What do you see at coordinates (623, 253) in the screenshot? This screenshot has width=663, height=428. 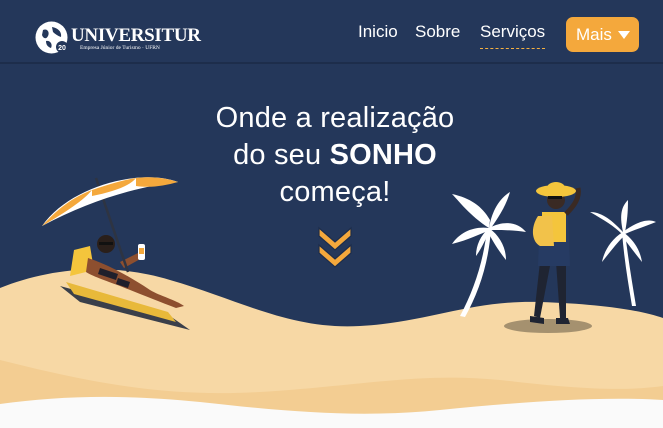 I see `palm-tree-right` at bounding box center [623, 253].